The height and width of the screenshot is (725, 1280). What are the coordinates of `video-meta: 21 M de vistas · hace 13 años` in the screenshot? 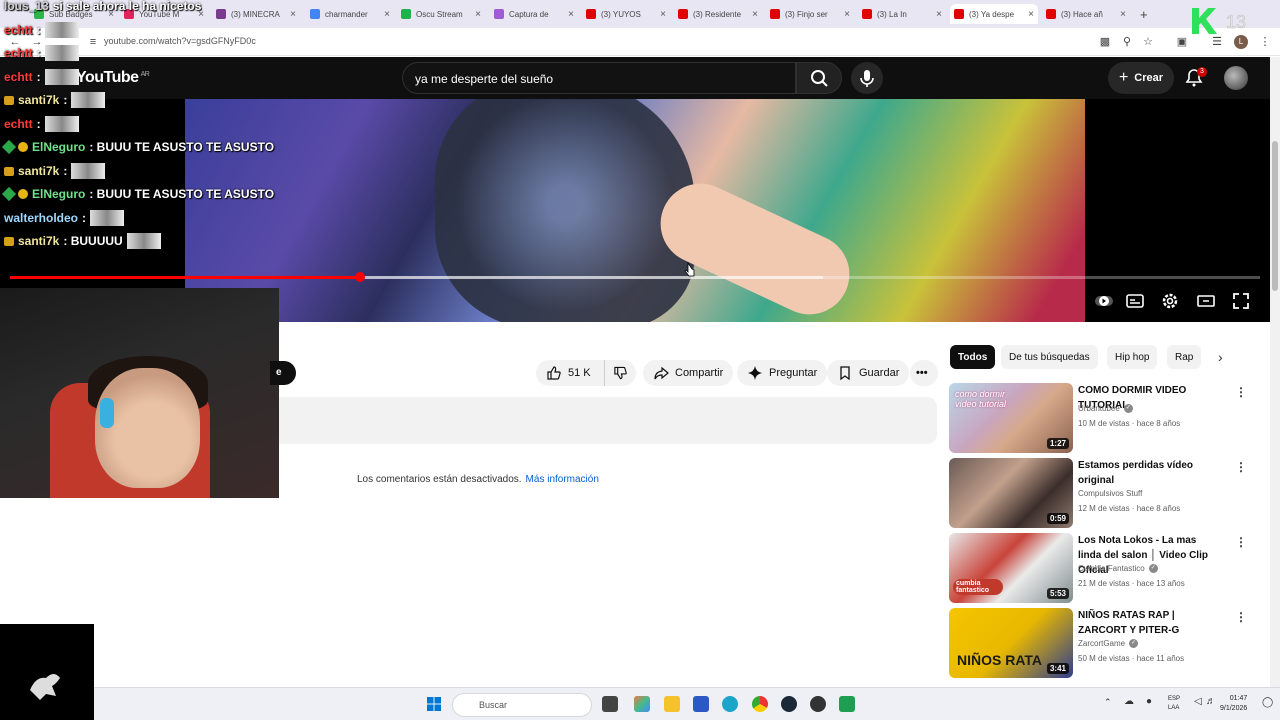 It's located at (1131, 583).